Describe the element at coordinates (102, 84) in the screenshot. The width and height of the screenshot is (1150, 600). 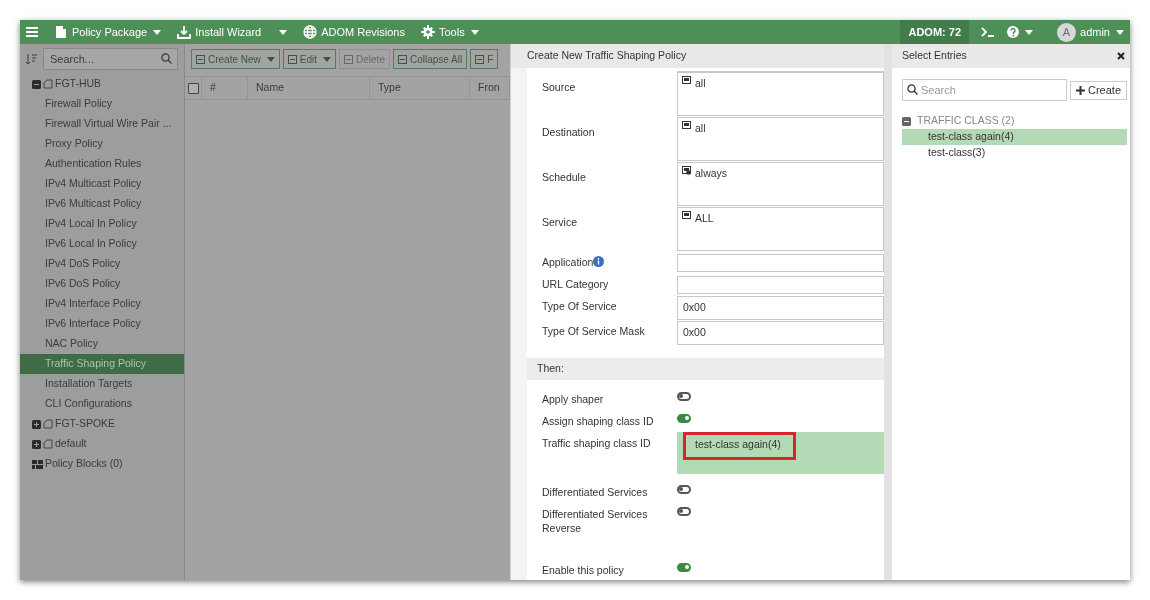
I see `tree-node: FGT-HUB` at that location.